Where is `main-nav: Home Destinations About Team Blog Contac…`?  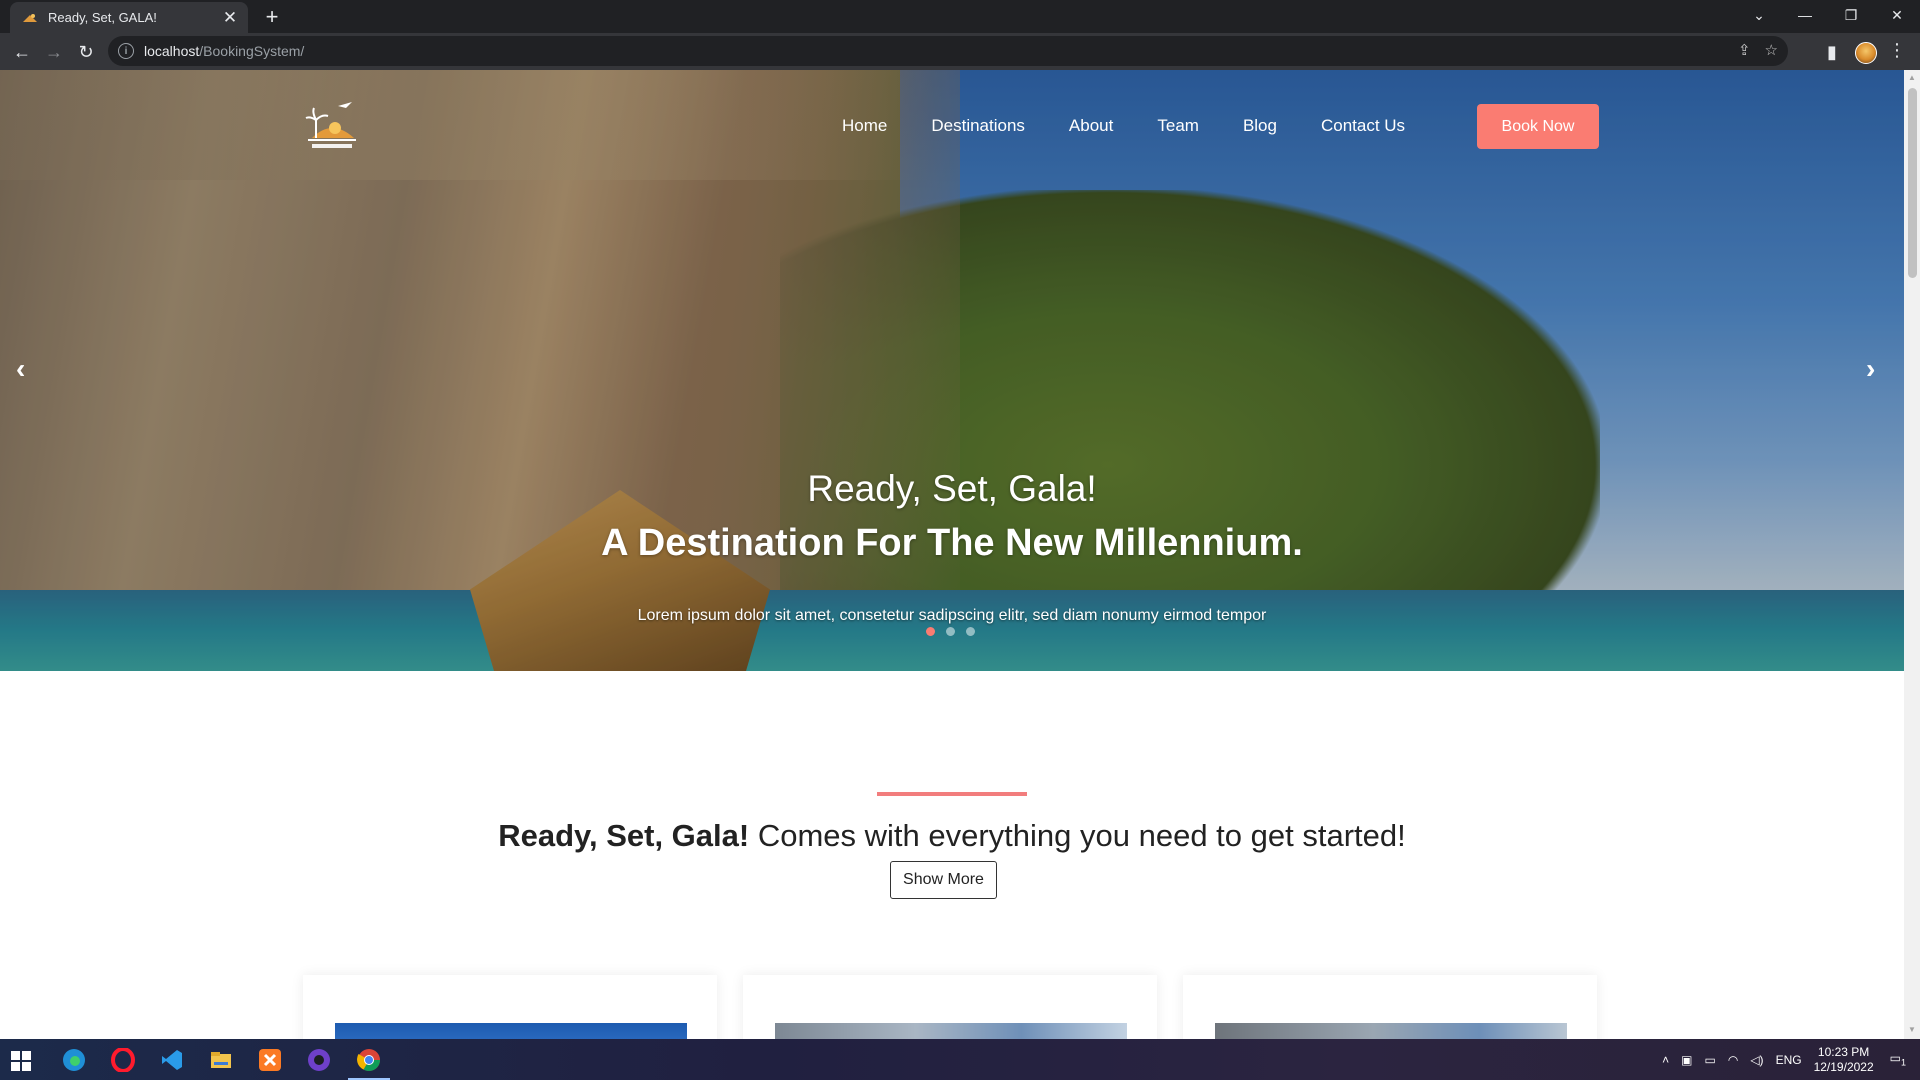
main-nav: Home Destinations About Team Blog Contac… is located at coordinates (1145, 126).